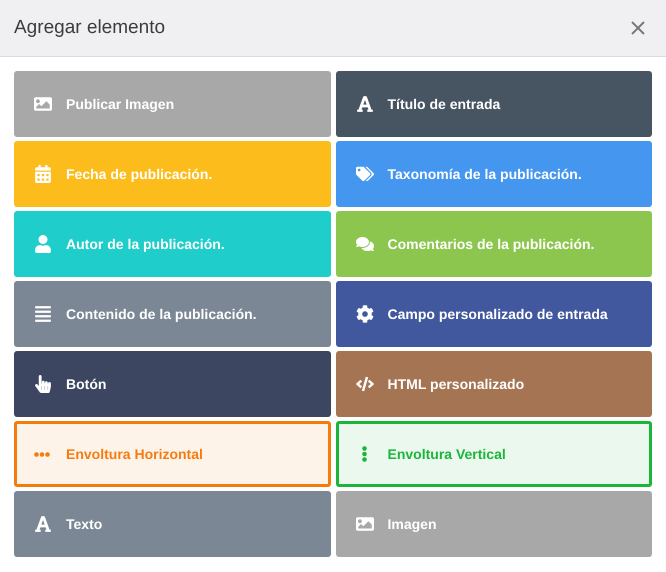 This screenshot has height=572, width=666. Describe the element at coordinates (494, 244) in the screenshot. I see `add-element-button: Comentarios de la publicación.` at that location.